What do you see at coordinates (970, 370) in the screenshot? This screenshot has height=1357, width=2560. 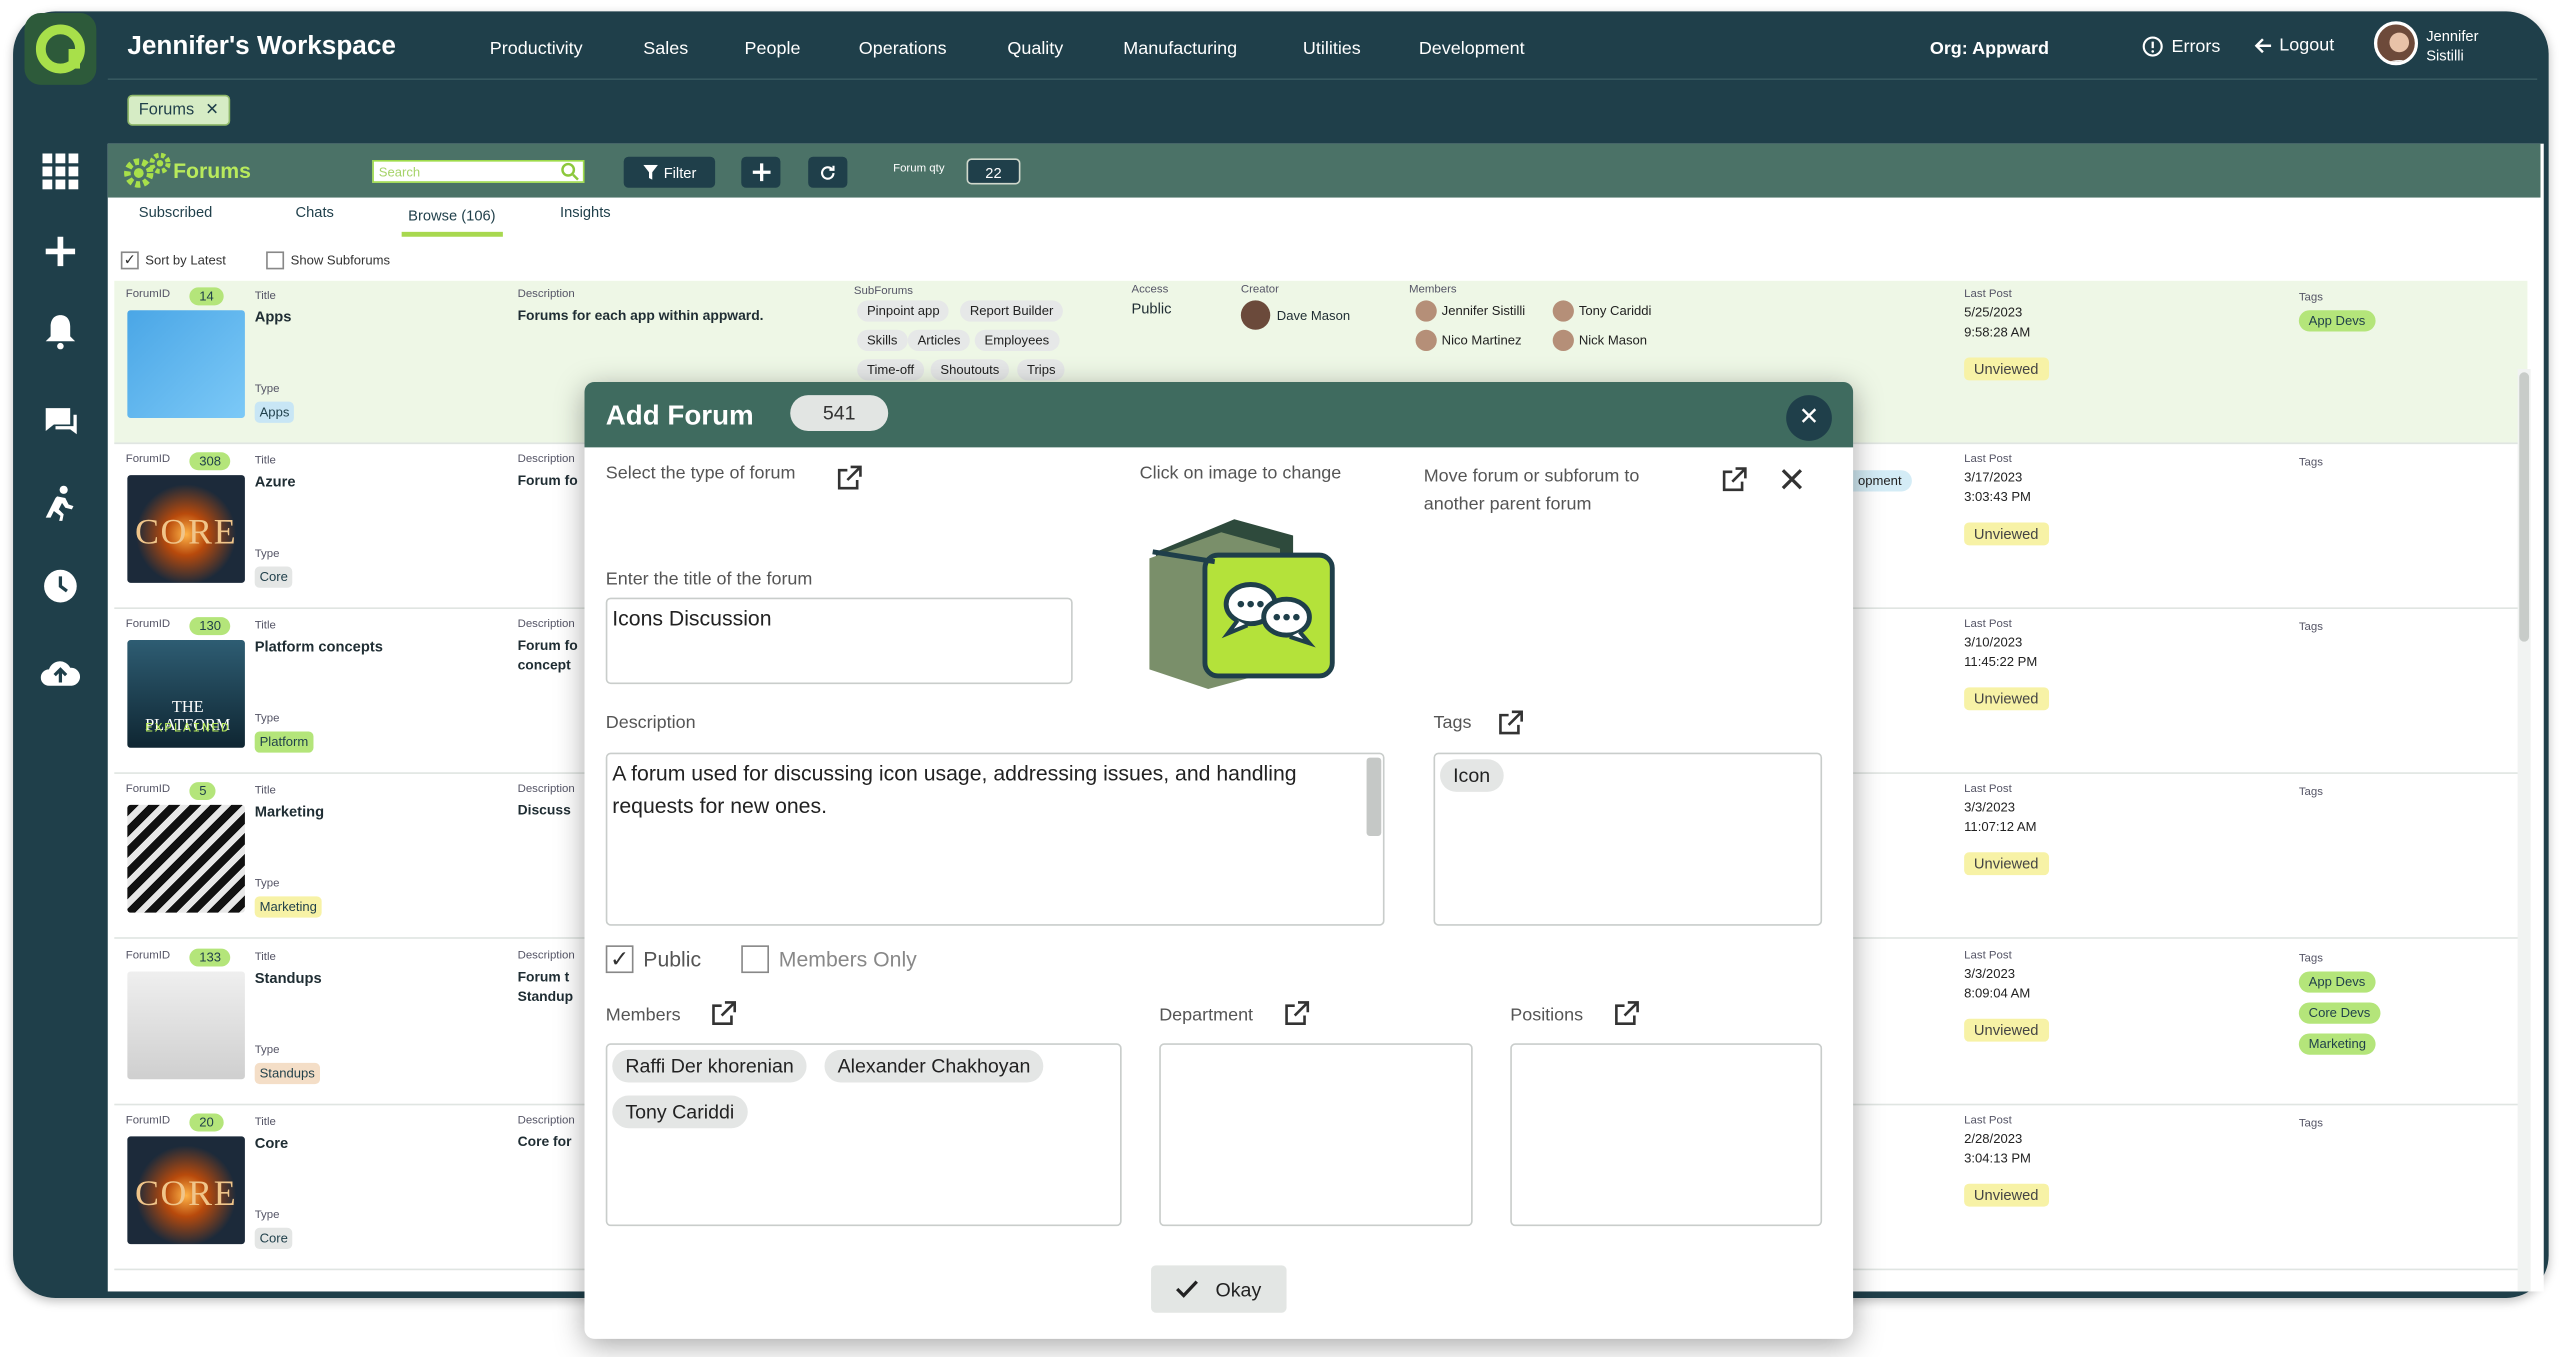 I see `subforum-pill: Shoutouts` at bounding box center [970, 370].